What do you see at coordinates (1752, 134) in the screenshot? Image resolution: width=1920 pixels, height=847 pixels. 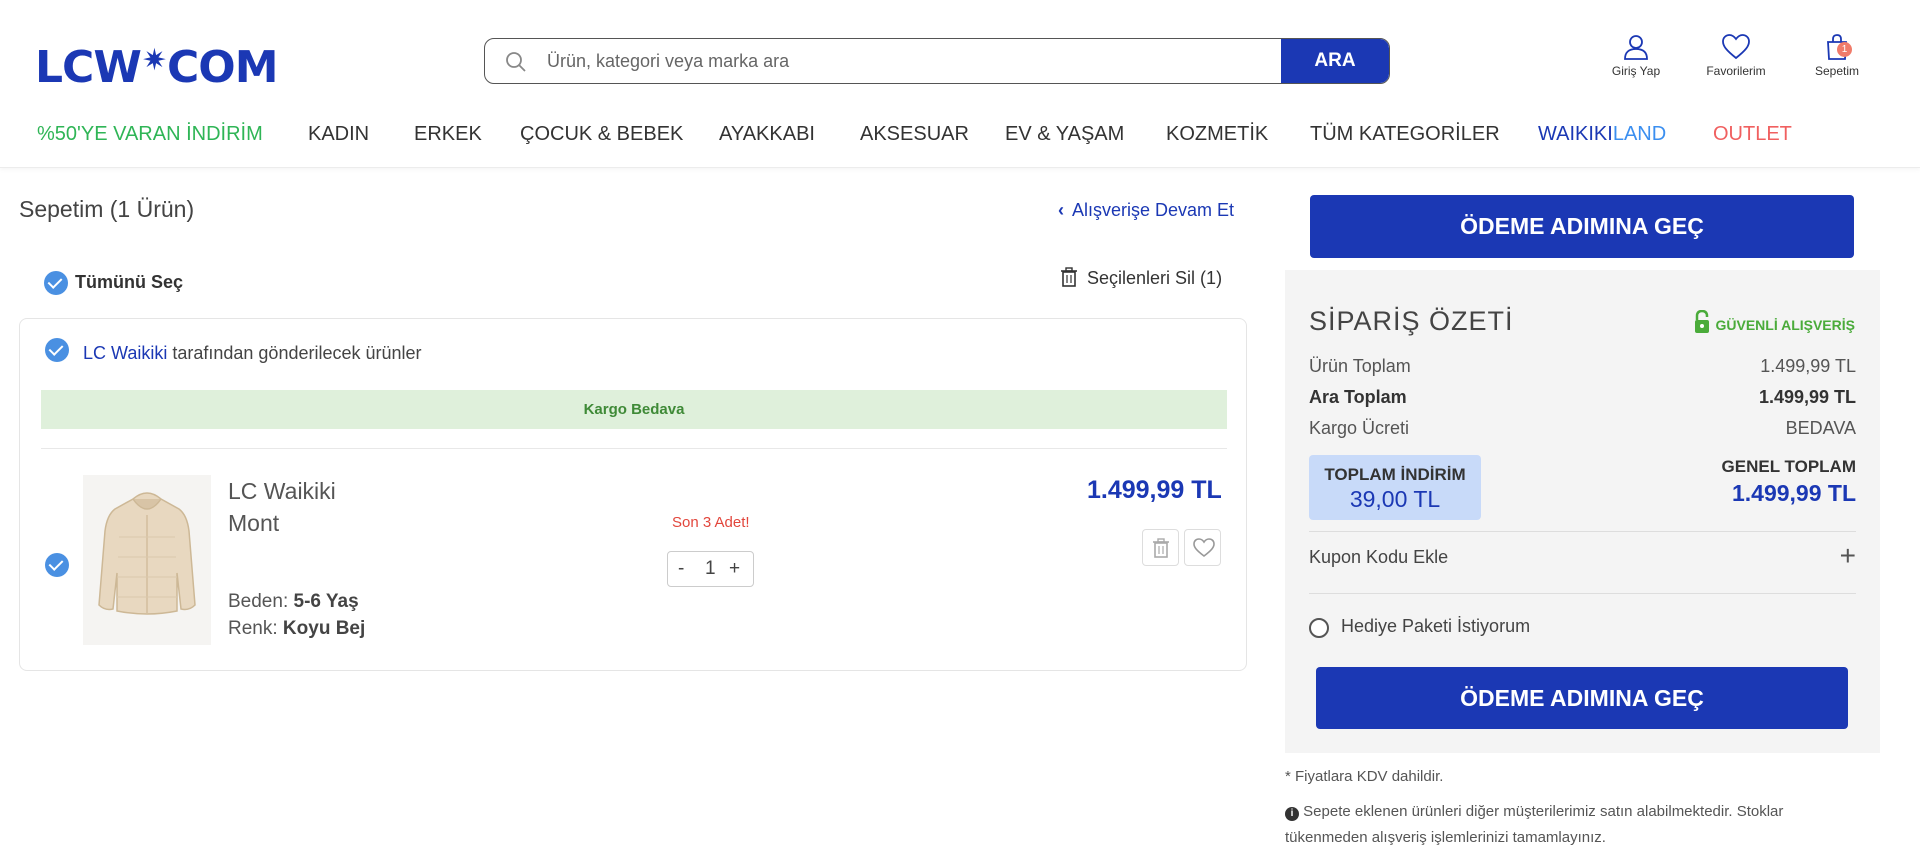 I see `nav-item-outlet: OUTLET` at bounding box center [1752, 134].